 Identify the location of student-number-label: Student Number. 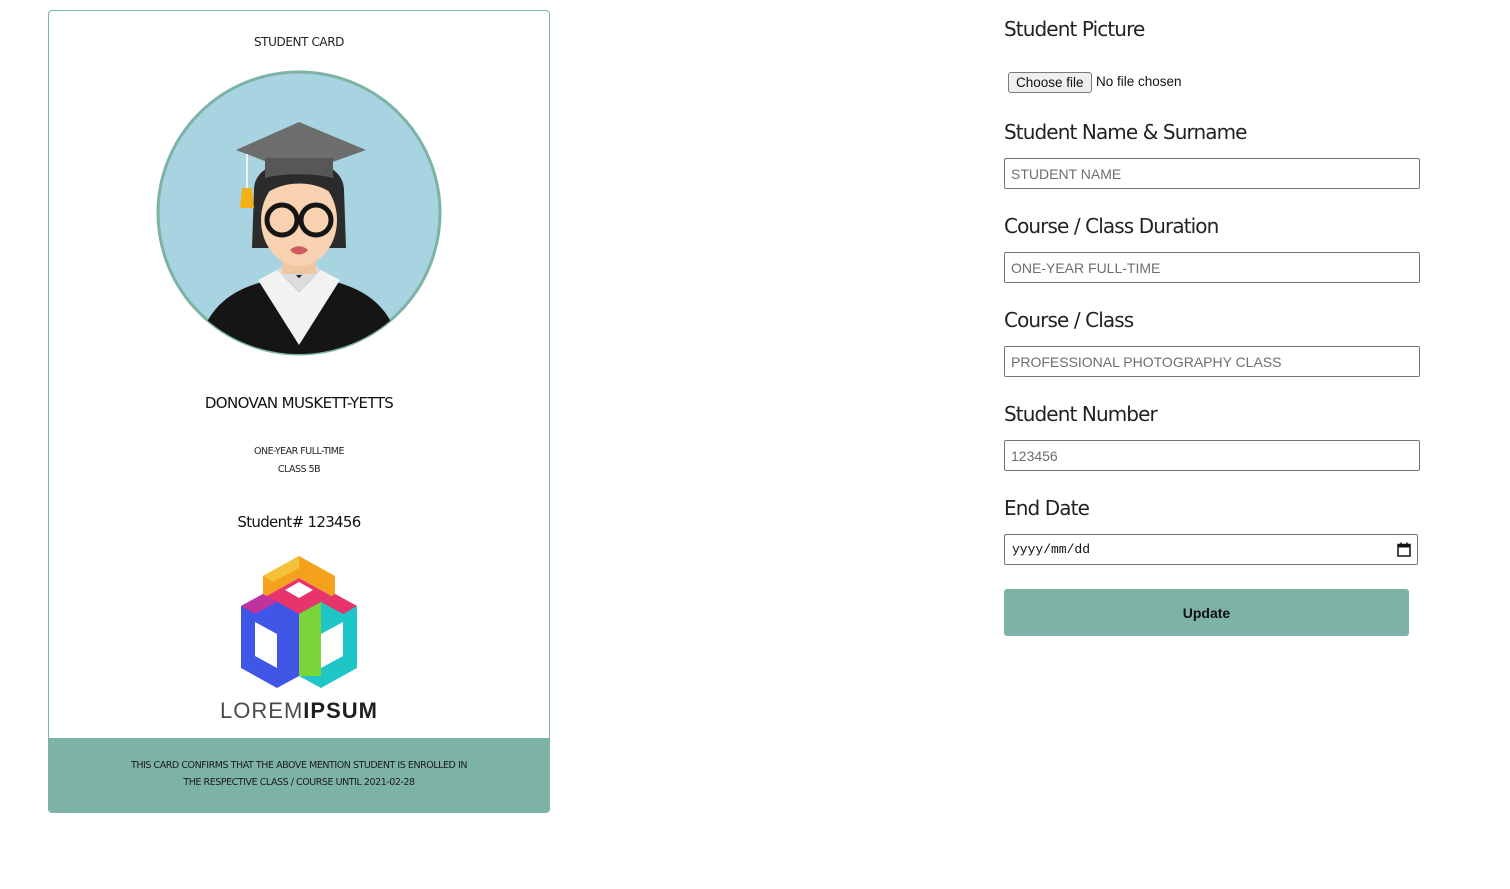
(1081, 414).